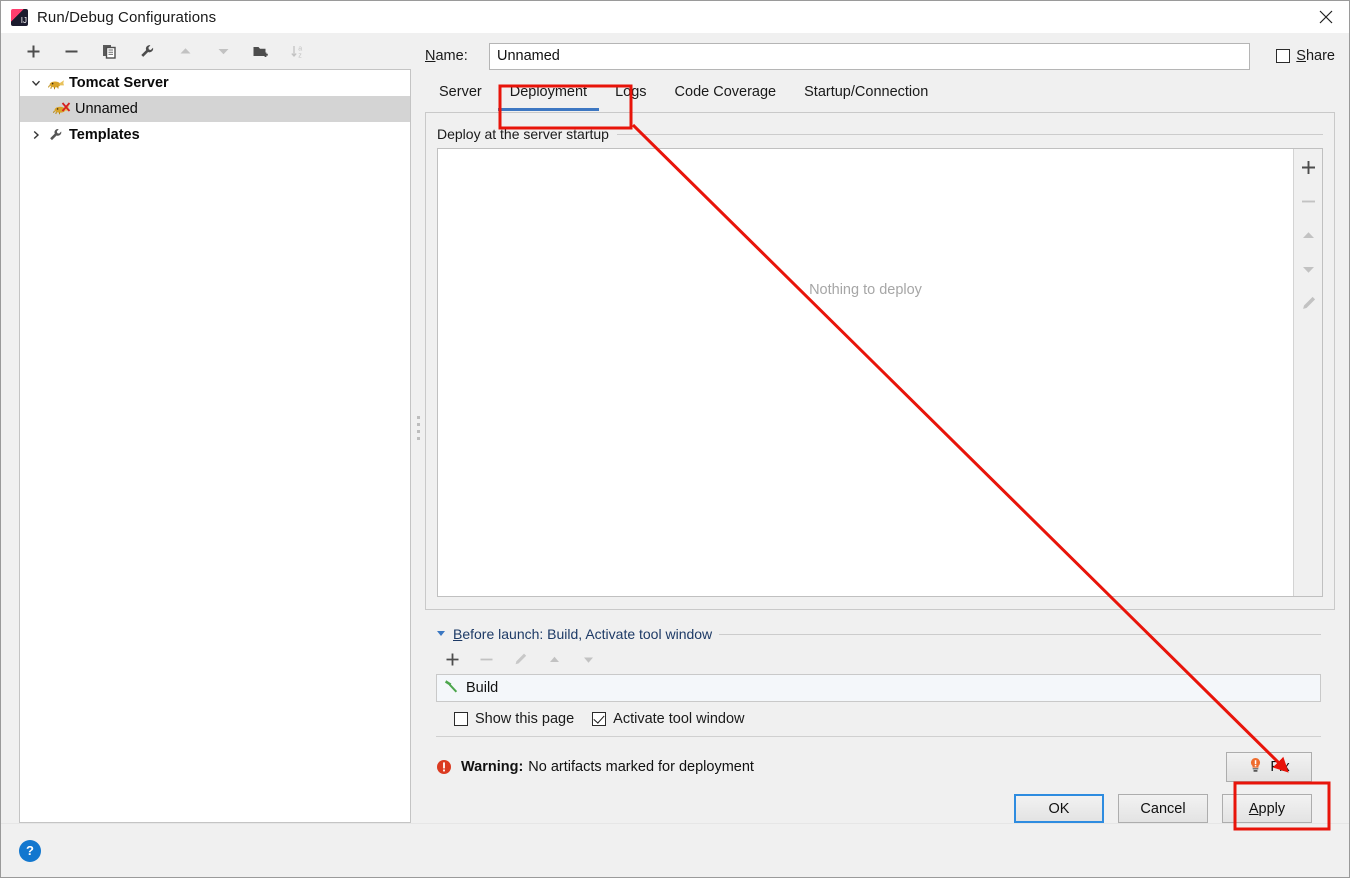 This screenshot has height=878, width=1350. I want to click on intellij-idea-icon, so click(19, 17).